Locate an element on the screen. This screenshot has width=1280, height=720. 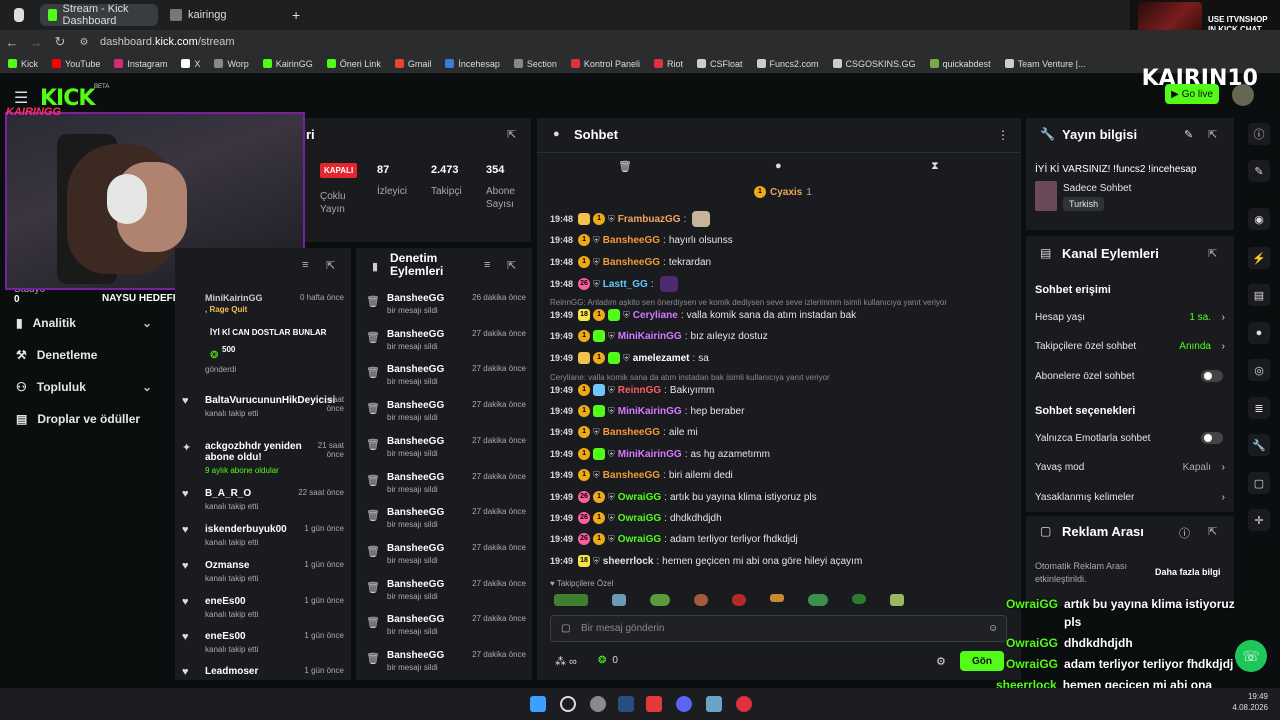
chat-message: 19:49 1 ⛨ MiniKairinGG: bız aıleyız dostuz is located at coordinates (780, 336).